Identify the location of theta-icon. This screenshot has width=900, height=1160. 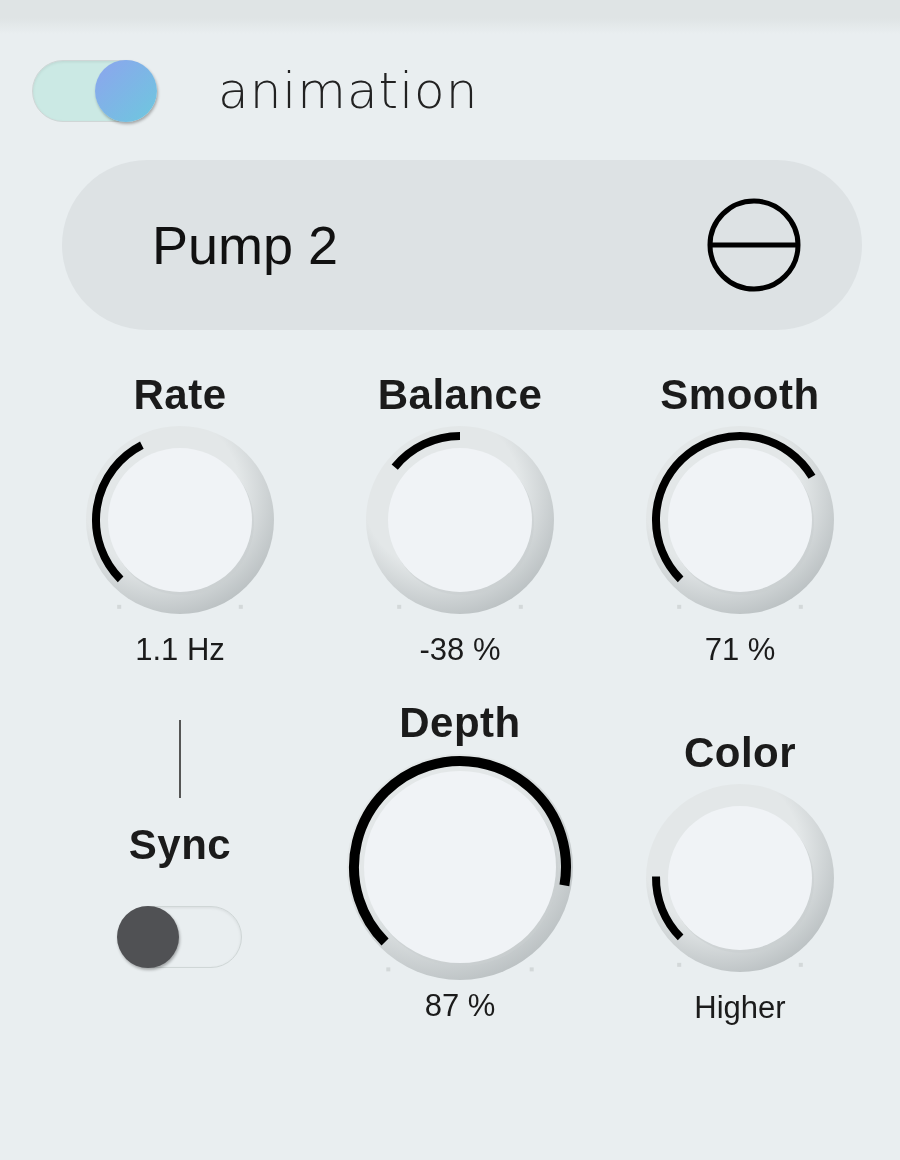
(754, 245).